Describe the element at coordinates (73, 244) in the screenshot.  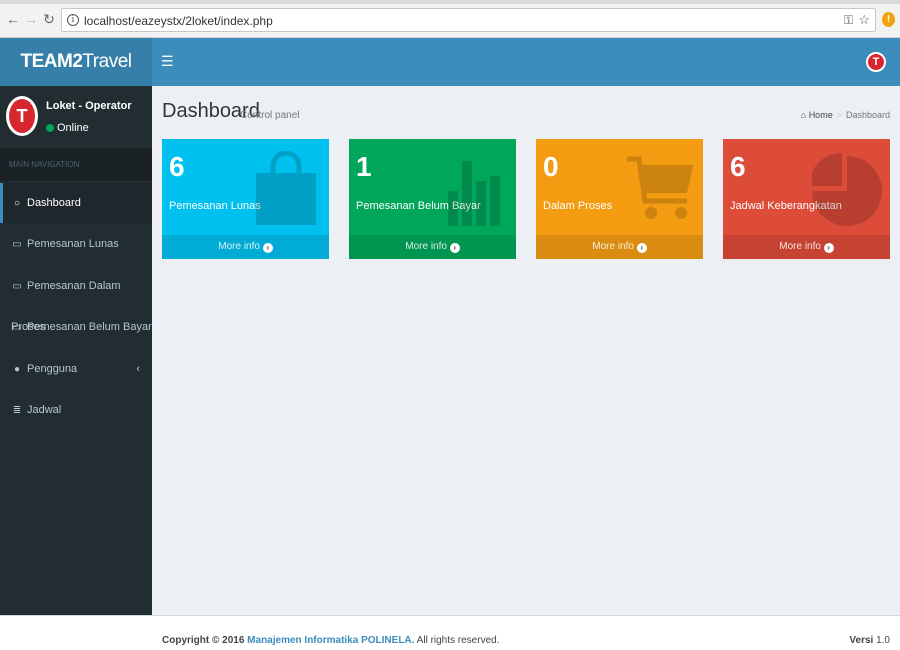
I see `sidebar-item-label: Pemesanan Lunas` at that location.